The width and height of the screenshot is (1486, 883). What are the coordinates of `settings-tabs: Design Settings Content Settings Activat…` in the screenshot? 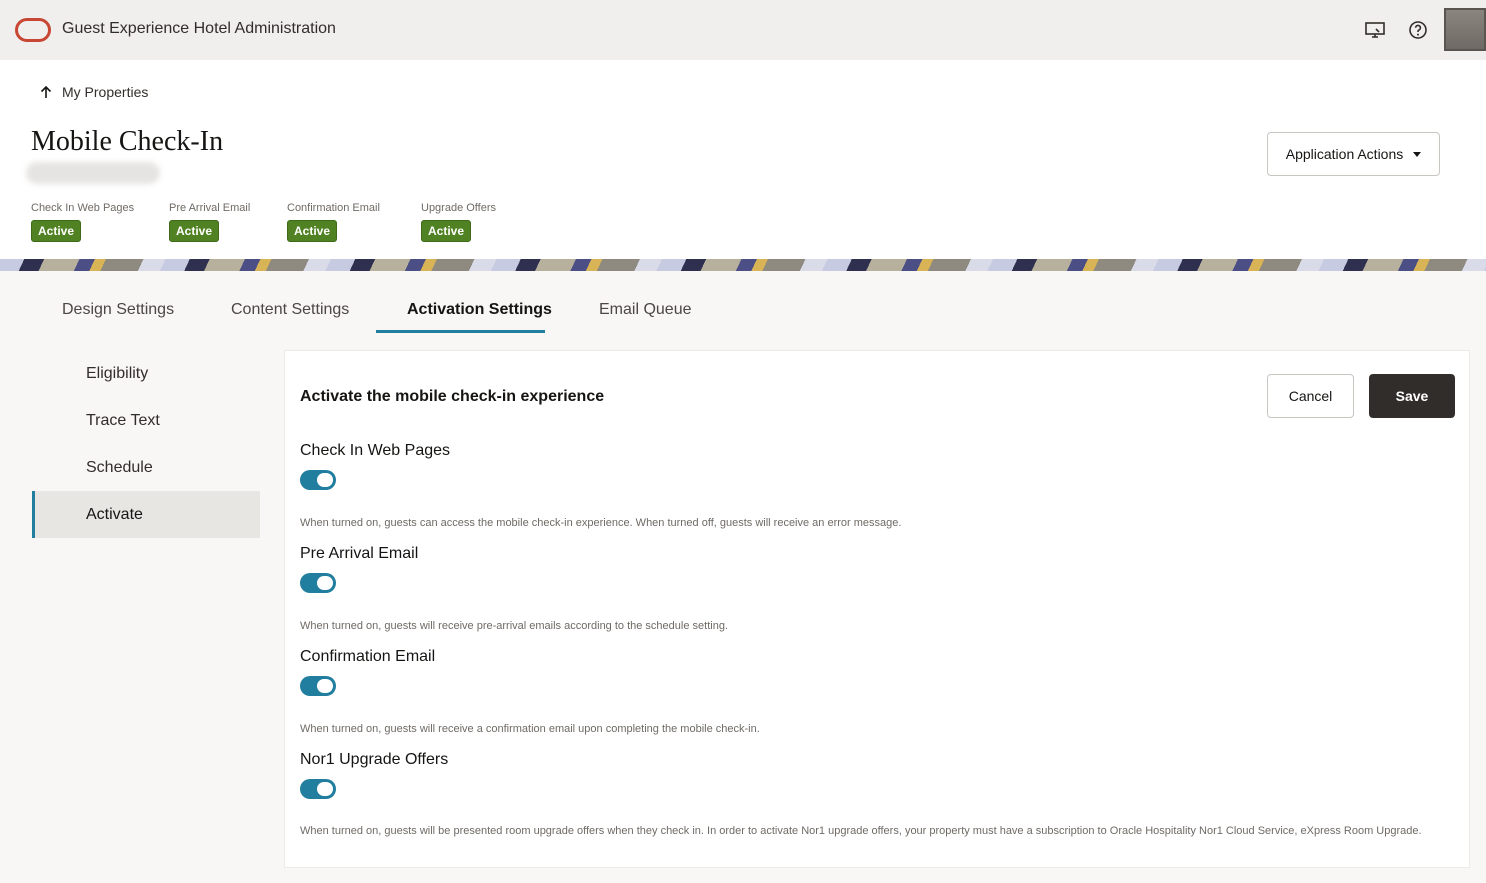 It's located at (743, 303).